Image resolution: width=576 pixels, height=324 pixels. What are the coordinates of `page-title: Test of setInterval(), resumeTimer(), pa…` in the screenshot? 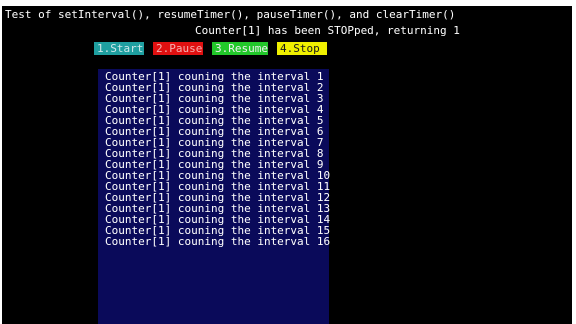 It's located at (230, 14).